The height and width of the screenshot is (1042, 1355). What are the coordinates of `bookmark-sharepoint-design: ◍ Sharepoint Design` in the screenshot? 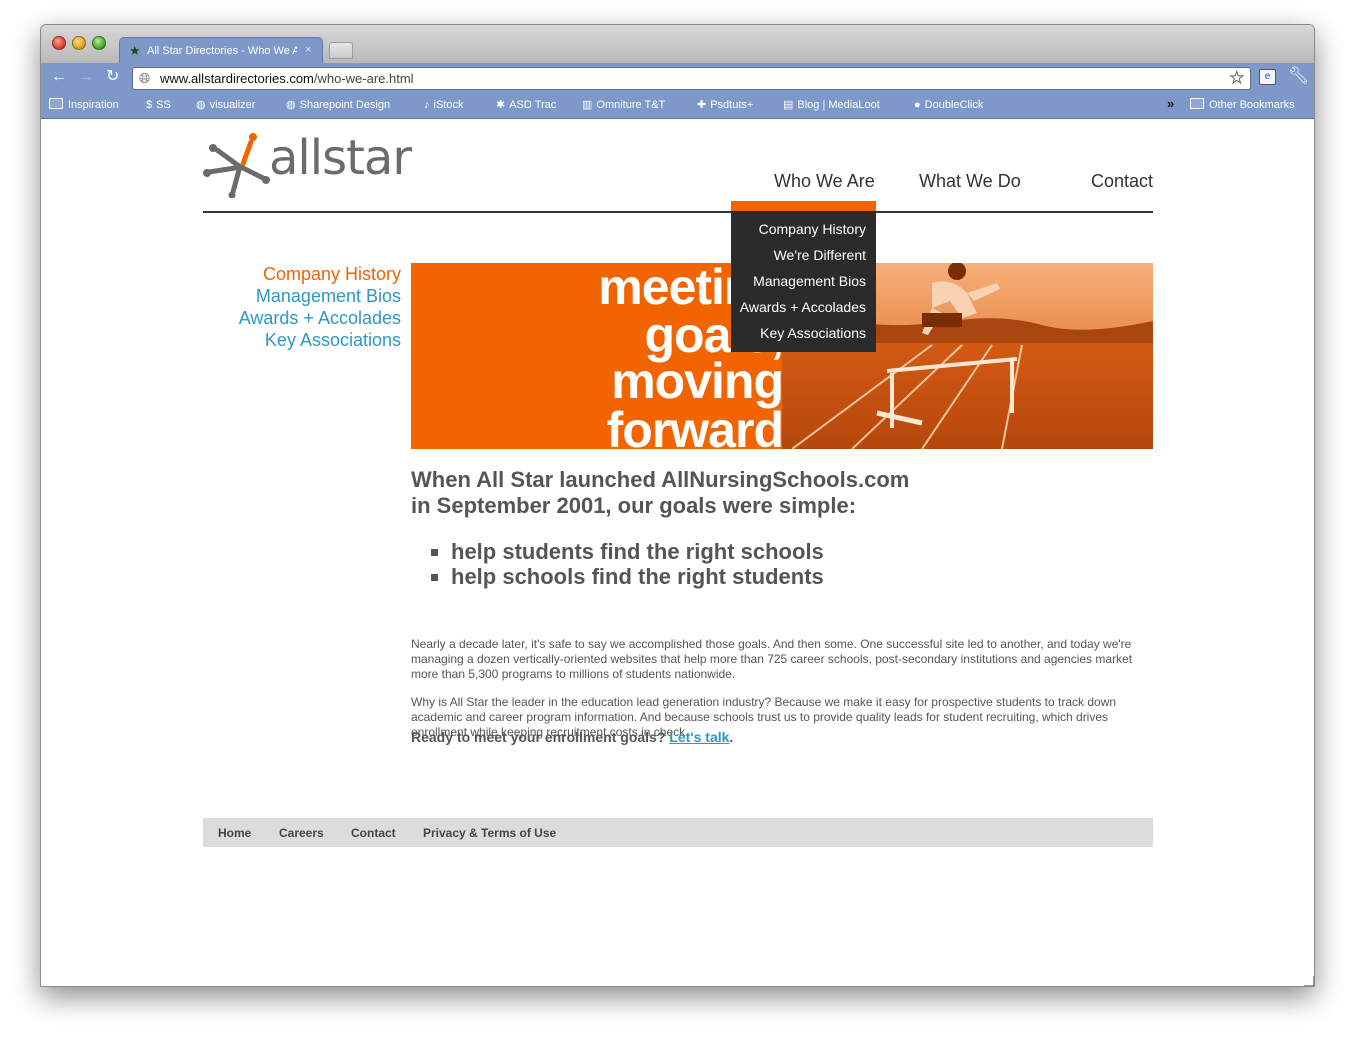 It's located at (338, 105).